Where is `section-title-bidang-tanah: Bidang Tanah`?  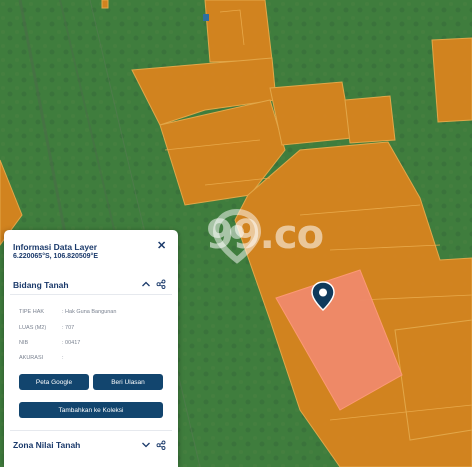
section-title-bidang-tanah: Bidang Tanah is located at coordinates (41, 285).